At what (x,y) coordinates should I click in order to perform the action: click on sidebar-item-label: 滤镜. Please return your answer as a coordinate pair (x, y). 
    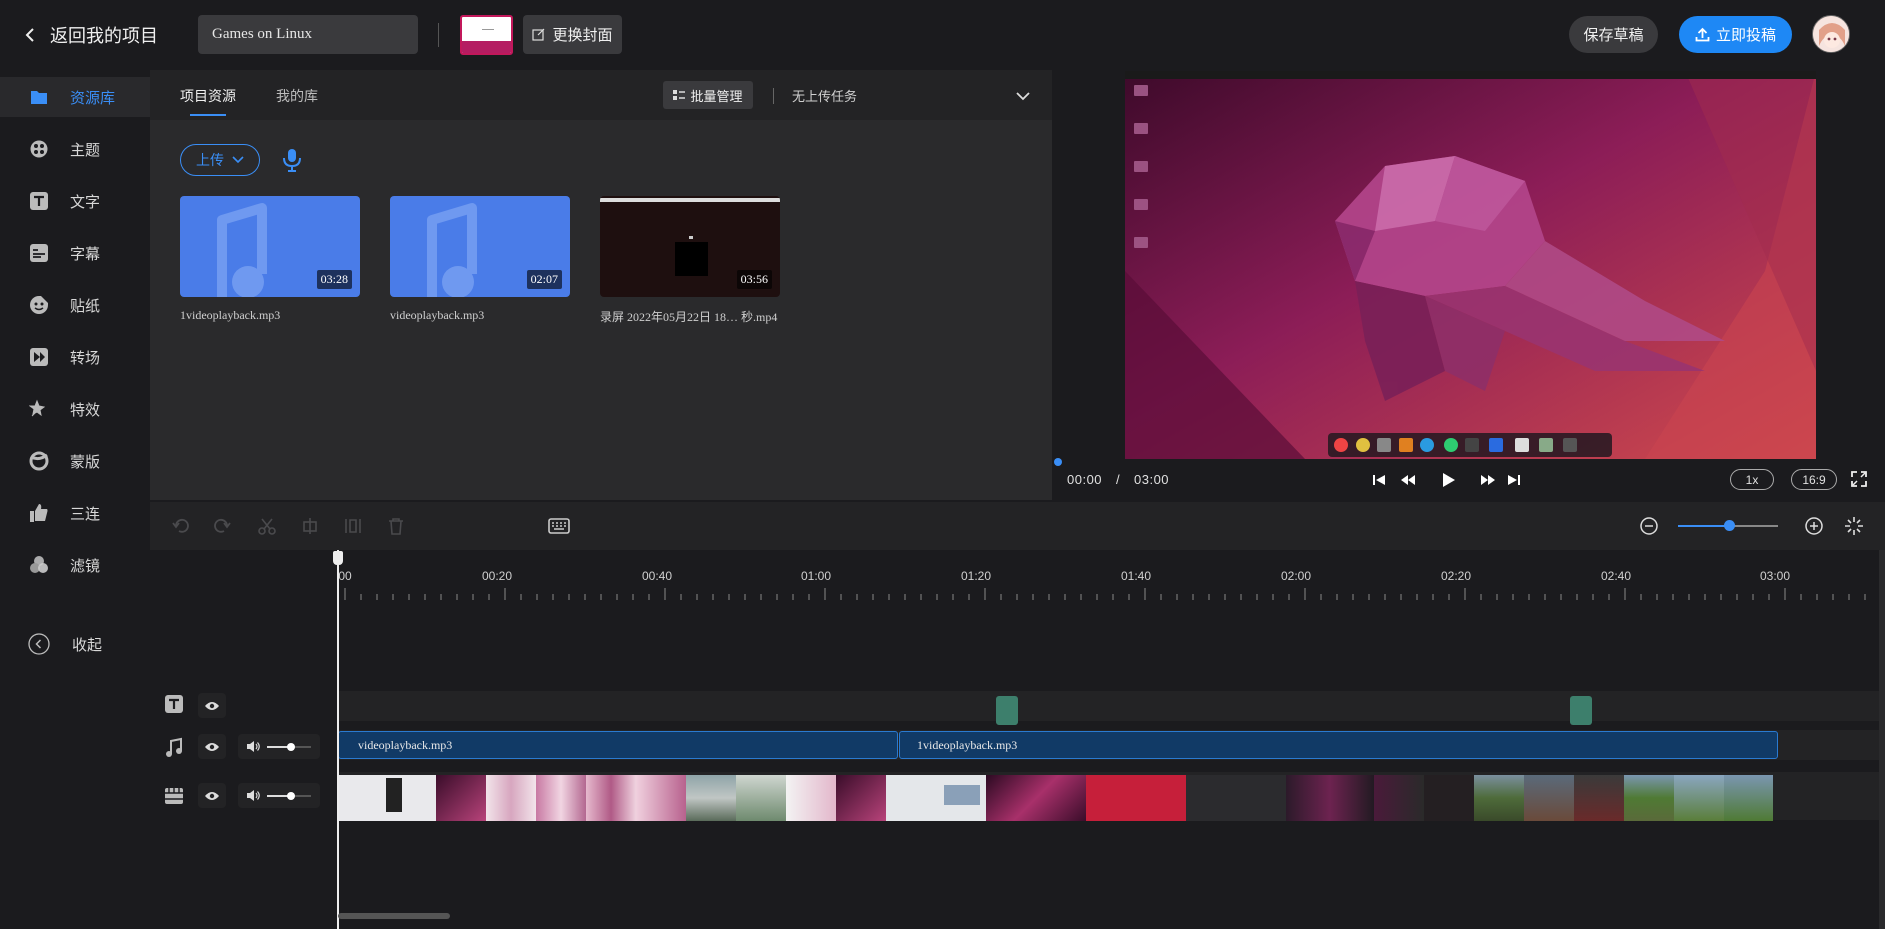
    Looking at the image, I should click on (85, 566).